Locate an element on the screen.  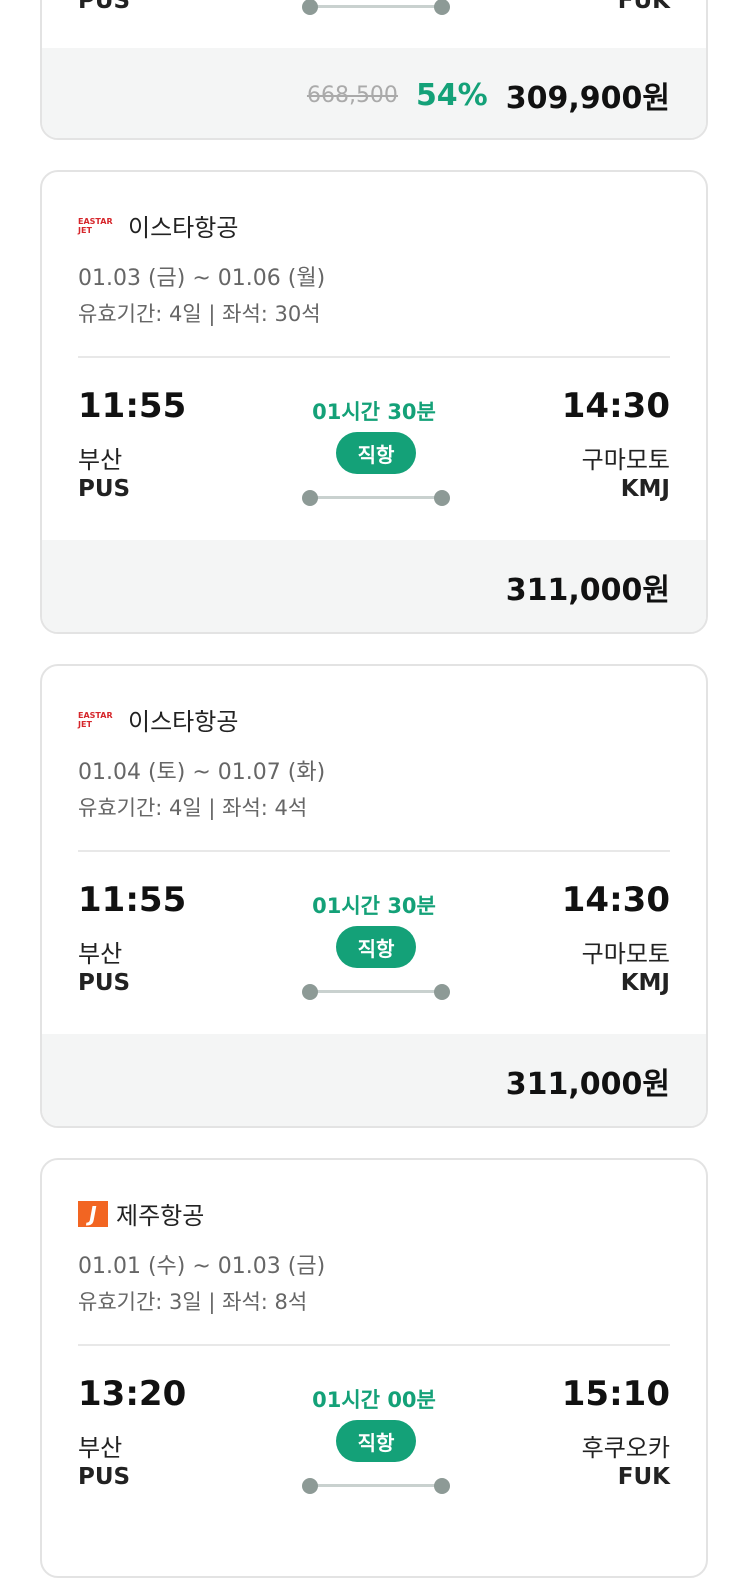
price-bar: 668,500 54% 309,900원 is located at coordinates (374, 93).